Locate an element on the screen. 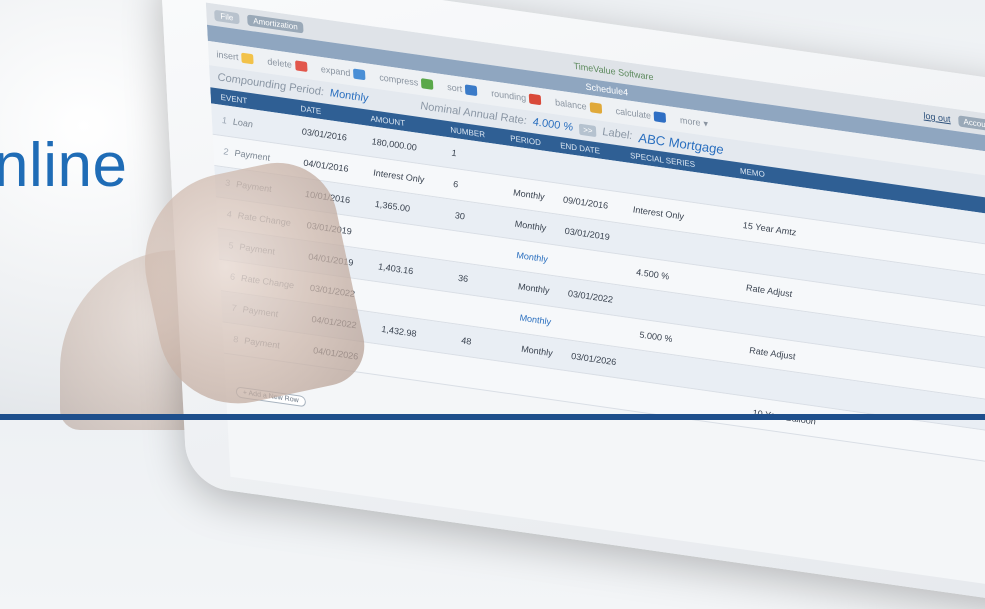 This screenshot has height=609, width=985. calculate-label: calculate is located at coordinates (633, 113).